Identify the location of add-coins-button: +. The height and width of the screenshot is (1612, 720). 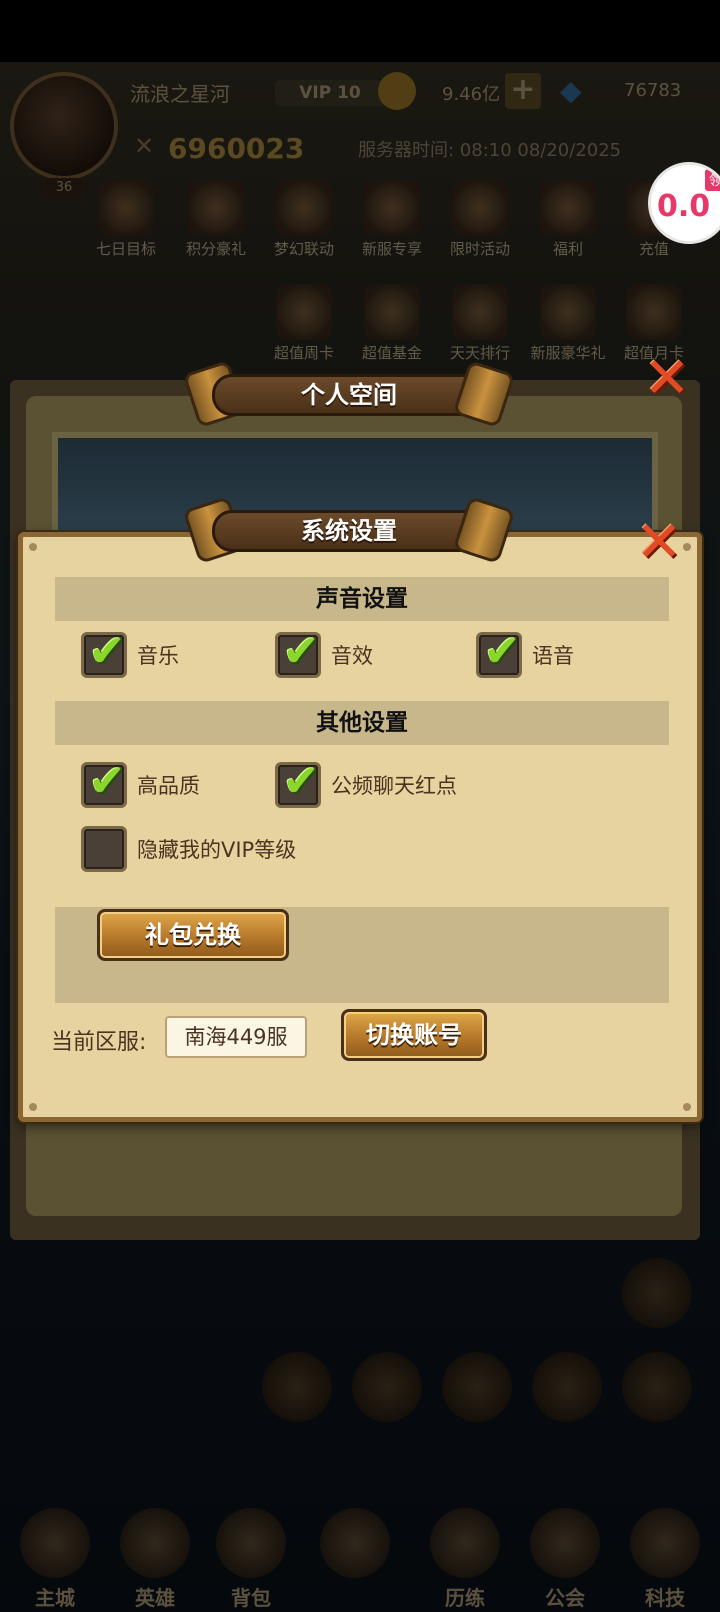
(523, 91).